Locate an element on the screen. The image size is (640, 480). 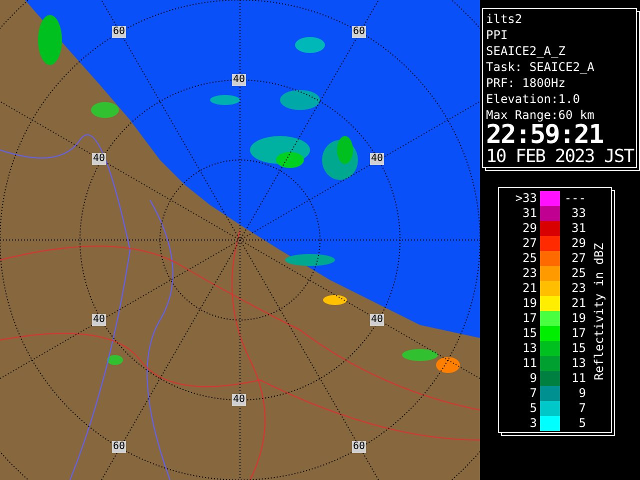
legend-value: --- is located at coordinates (575, 198).